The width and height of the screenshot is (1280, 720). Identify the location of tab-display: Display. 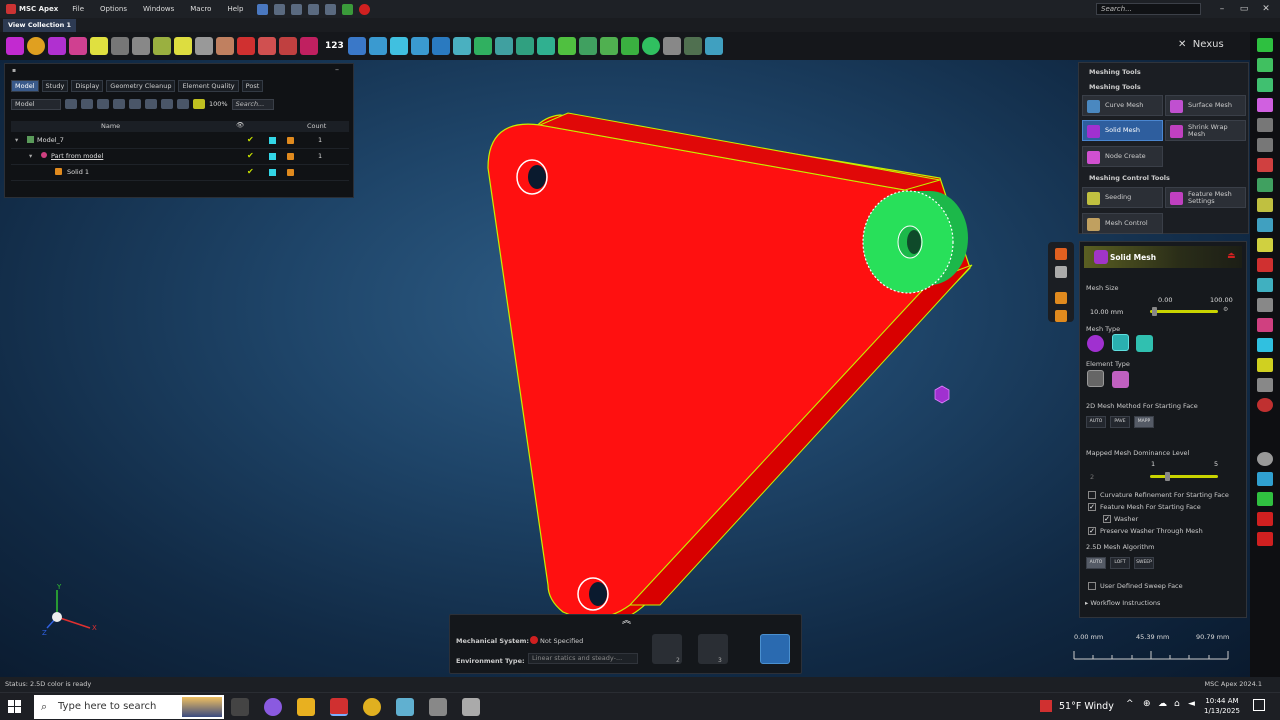
(87, 86).